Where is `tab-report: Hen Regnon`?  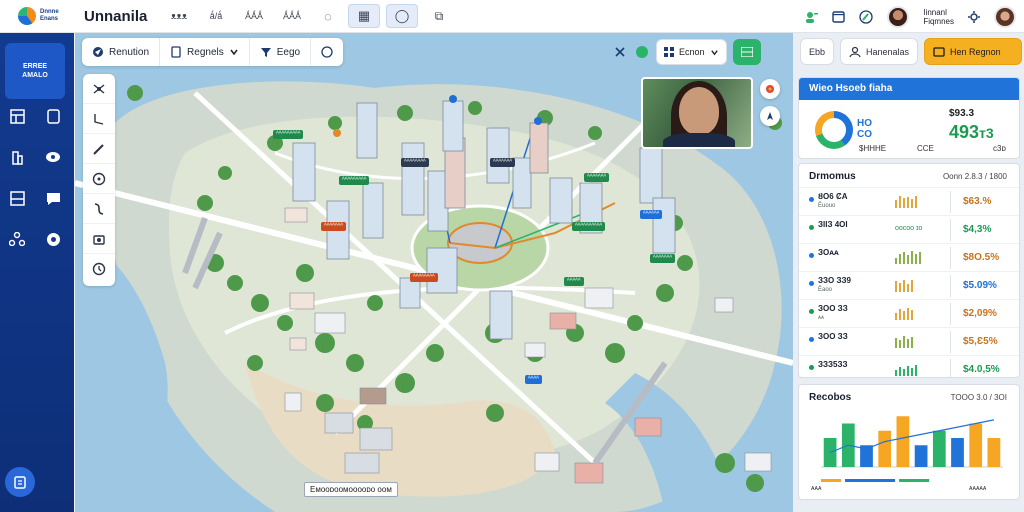
tab-report: Hen Regnon is located at coordinates (973, 51).